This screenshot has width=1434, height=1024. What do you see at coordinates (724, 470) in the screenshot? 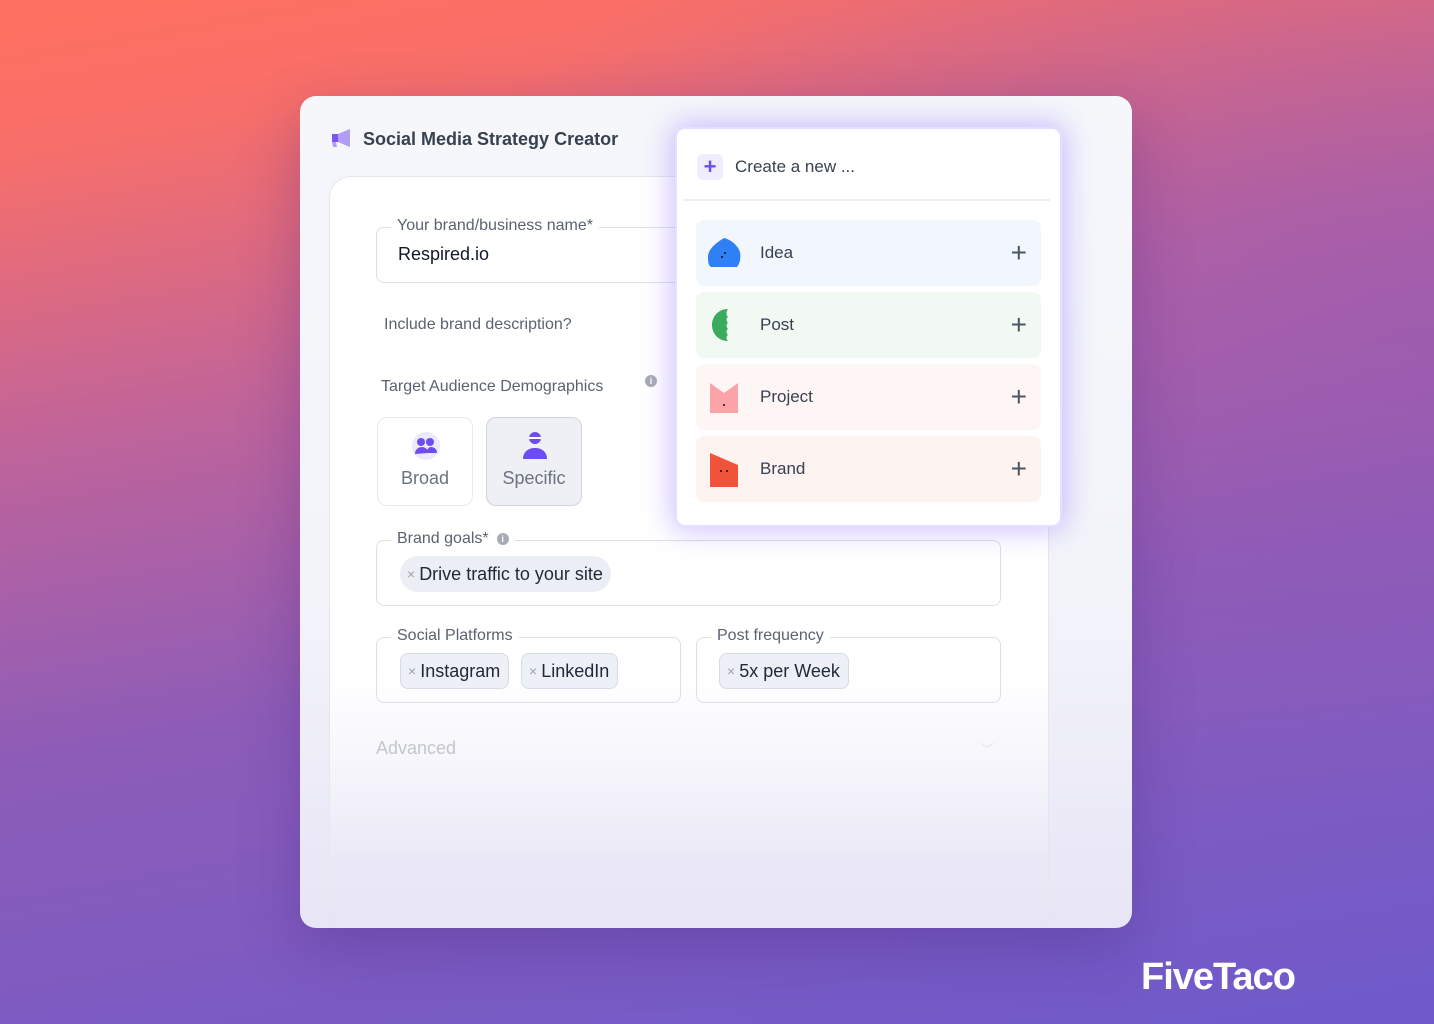
I see `brand-icon` at bounding box center [724, 470].